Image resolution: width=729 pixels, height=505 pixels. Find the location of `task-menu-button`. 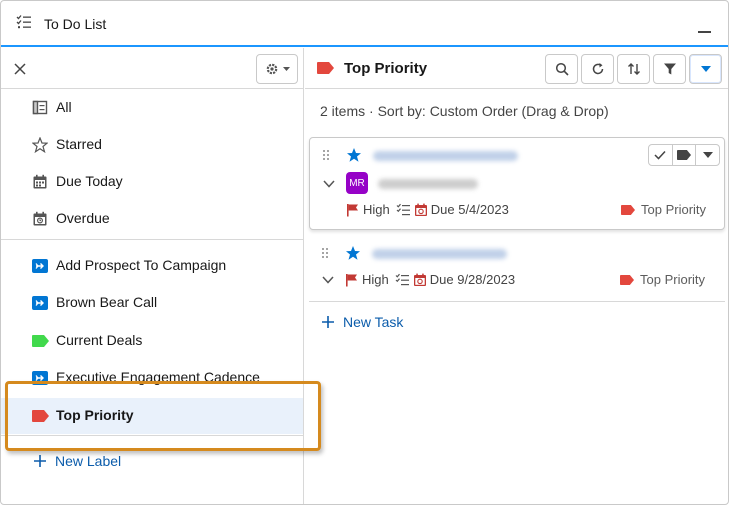

task-menu-button is located at coordinates (707, 155).